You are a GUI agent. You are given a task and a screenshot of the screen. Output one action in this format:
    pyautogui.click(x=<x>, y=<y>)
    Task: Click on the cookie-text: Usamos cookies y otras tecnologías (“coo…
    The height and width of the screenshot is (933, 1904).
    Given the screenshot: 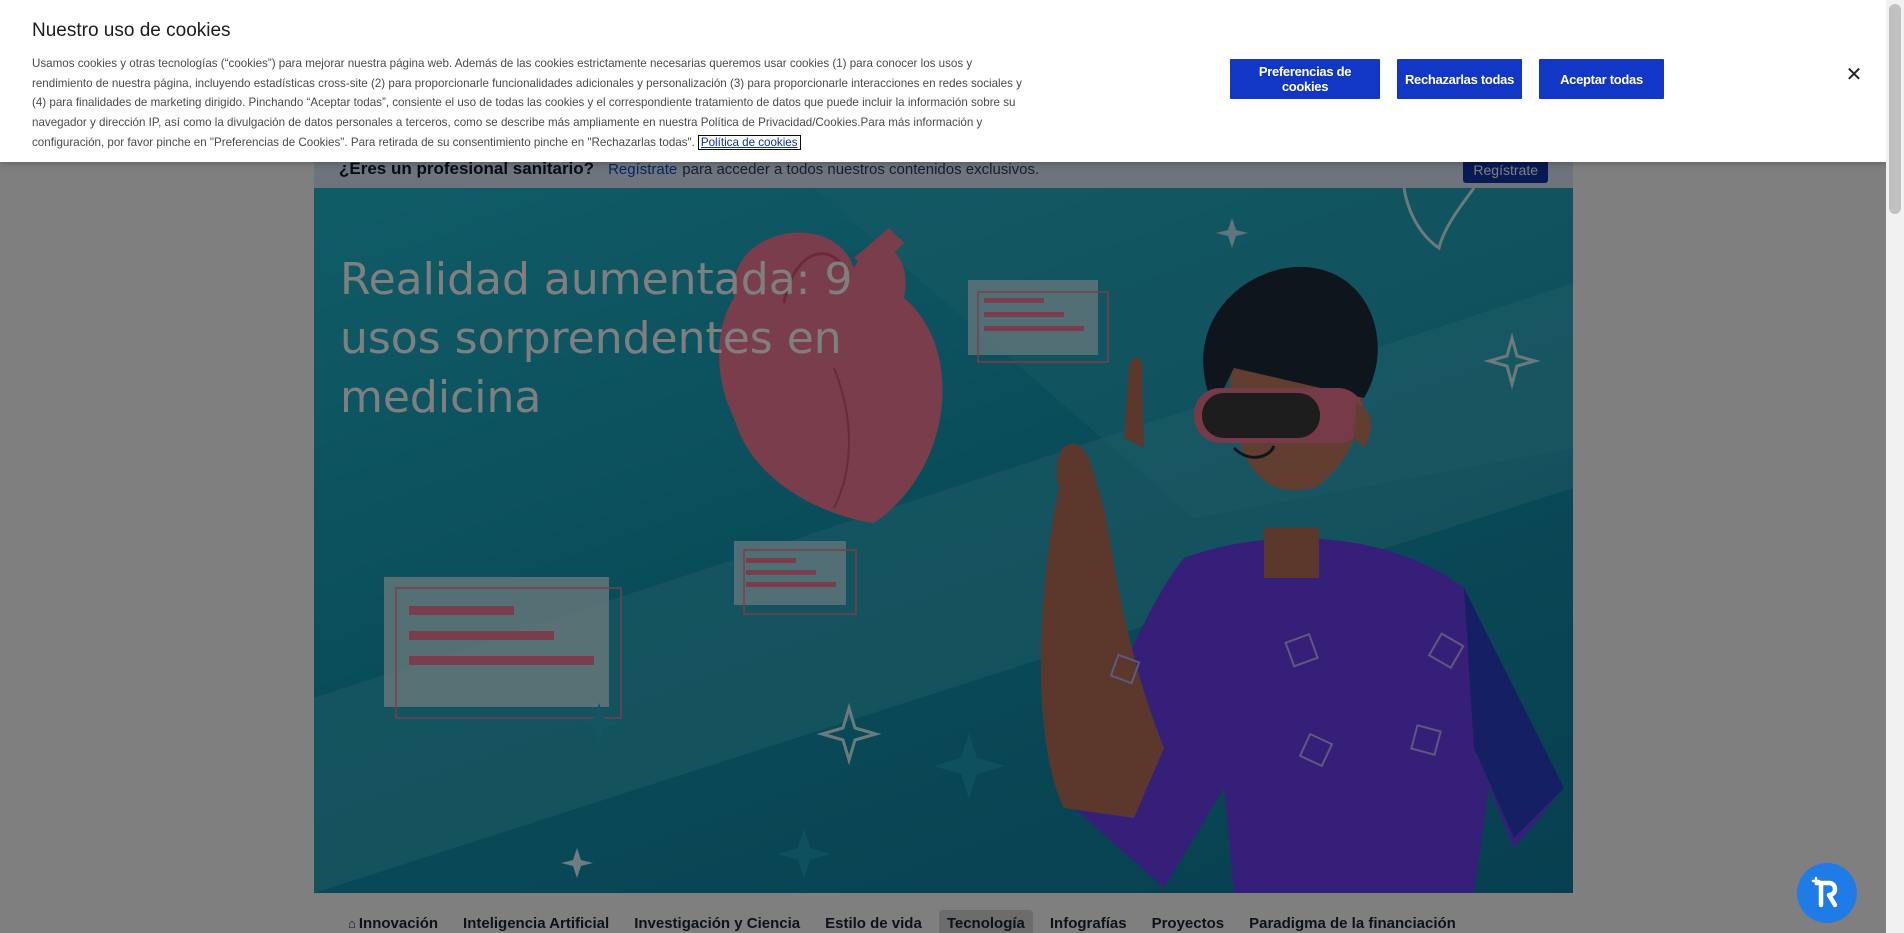 What is the action you would take?
    pyautogui.click(x=527, y=103)
    